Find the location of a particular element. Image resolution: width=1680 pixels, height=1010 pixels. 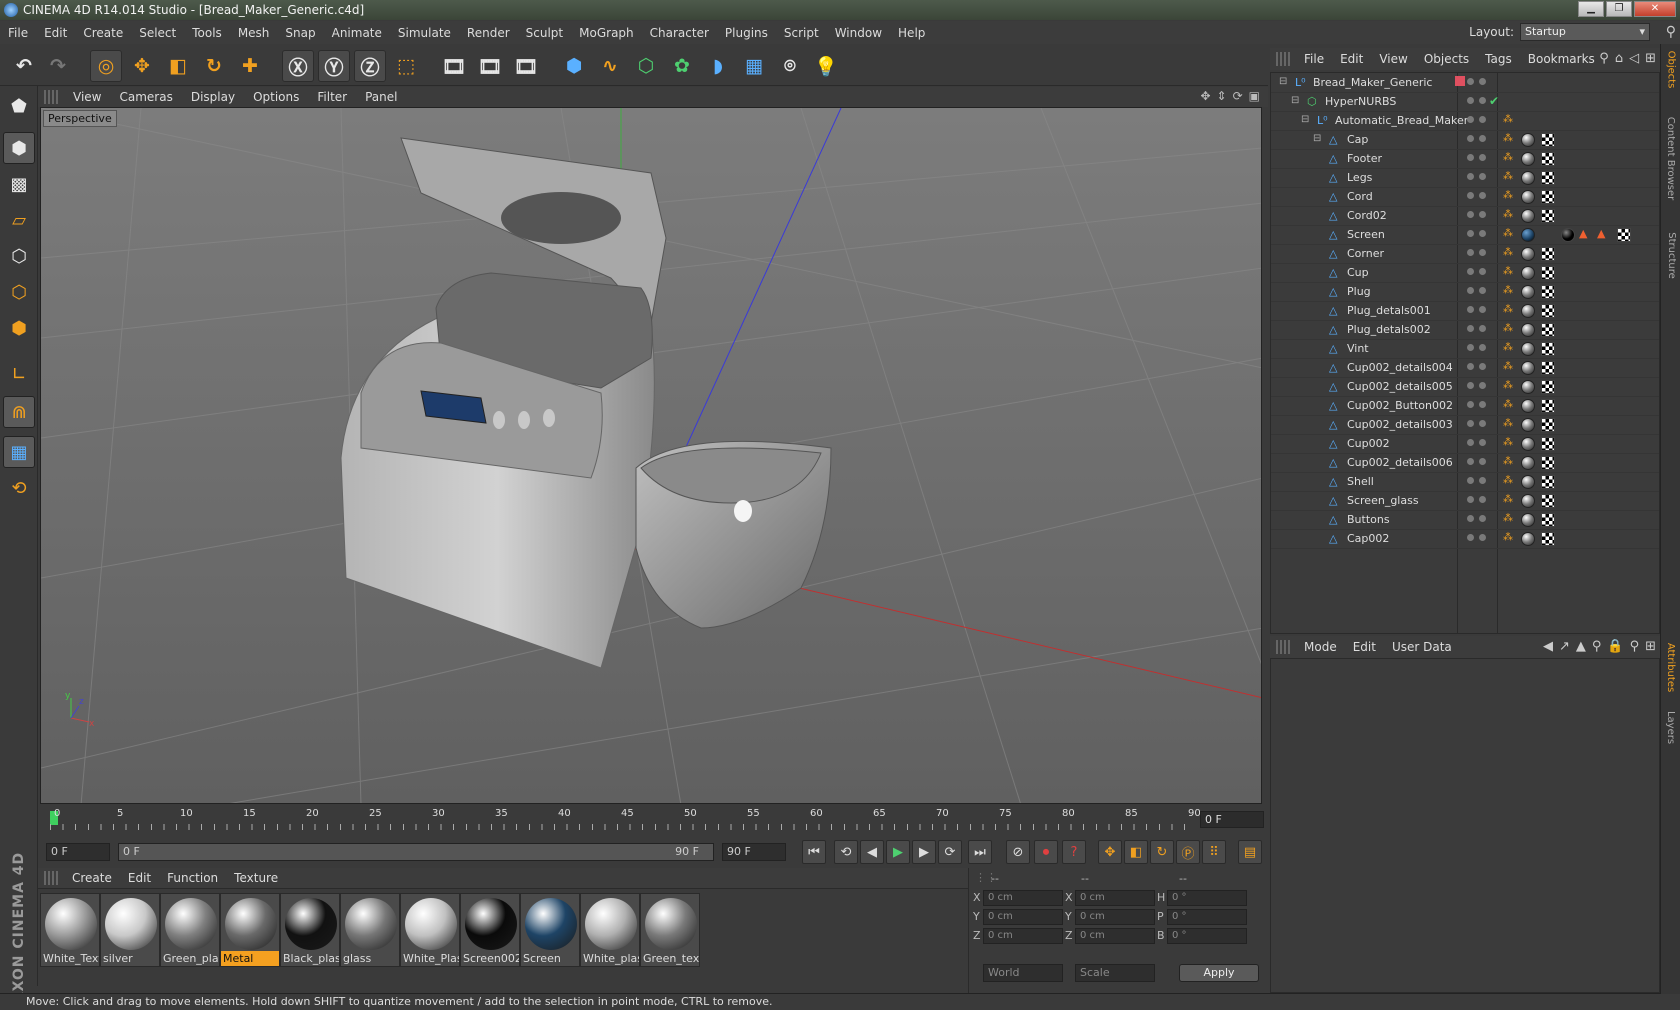

x-axis-lock-icon: Ⓧ is located at coordinates (298, 66).